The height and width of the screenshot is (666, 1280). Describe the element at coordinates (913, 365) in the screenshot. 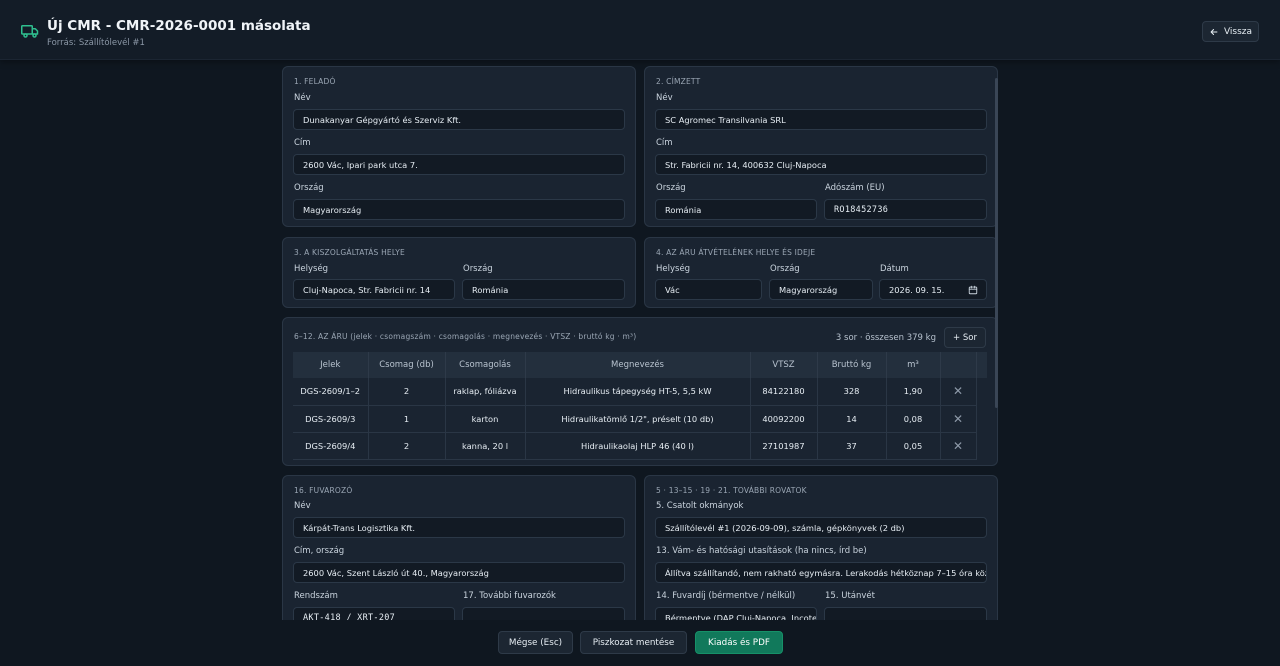

I see `col-volume: m³` at that location.